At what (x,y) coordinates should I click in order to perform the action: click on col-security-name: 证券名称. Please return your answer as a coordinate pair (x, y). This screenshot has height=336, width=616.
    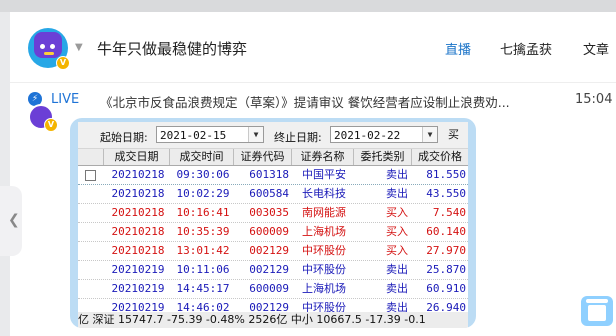
    Looking at the image, I should click on (323, 157).